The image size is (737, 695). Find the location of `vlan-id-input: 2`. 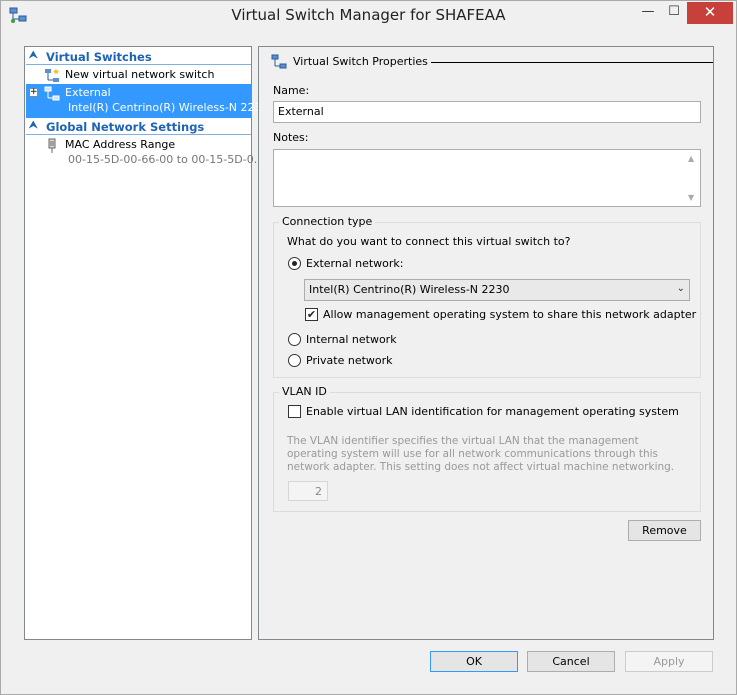

vlan-id-input: 2 is located at coordinates (308, 491).